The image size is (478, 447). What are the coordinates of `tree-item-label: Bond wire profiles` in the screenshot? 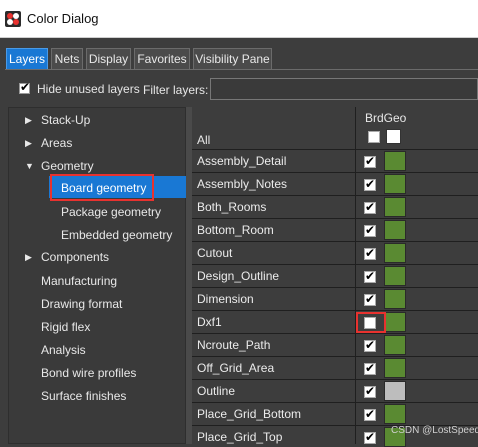 It's located at (89, 373).